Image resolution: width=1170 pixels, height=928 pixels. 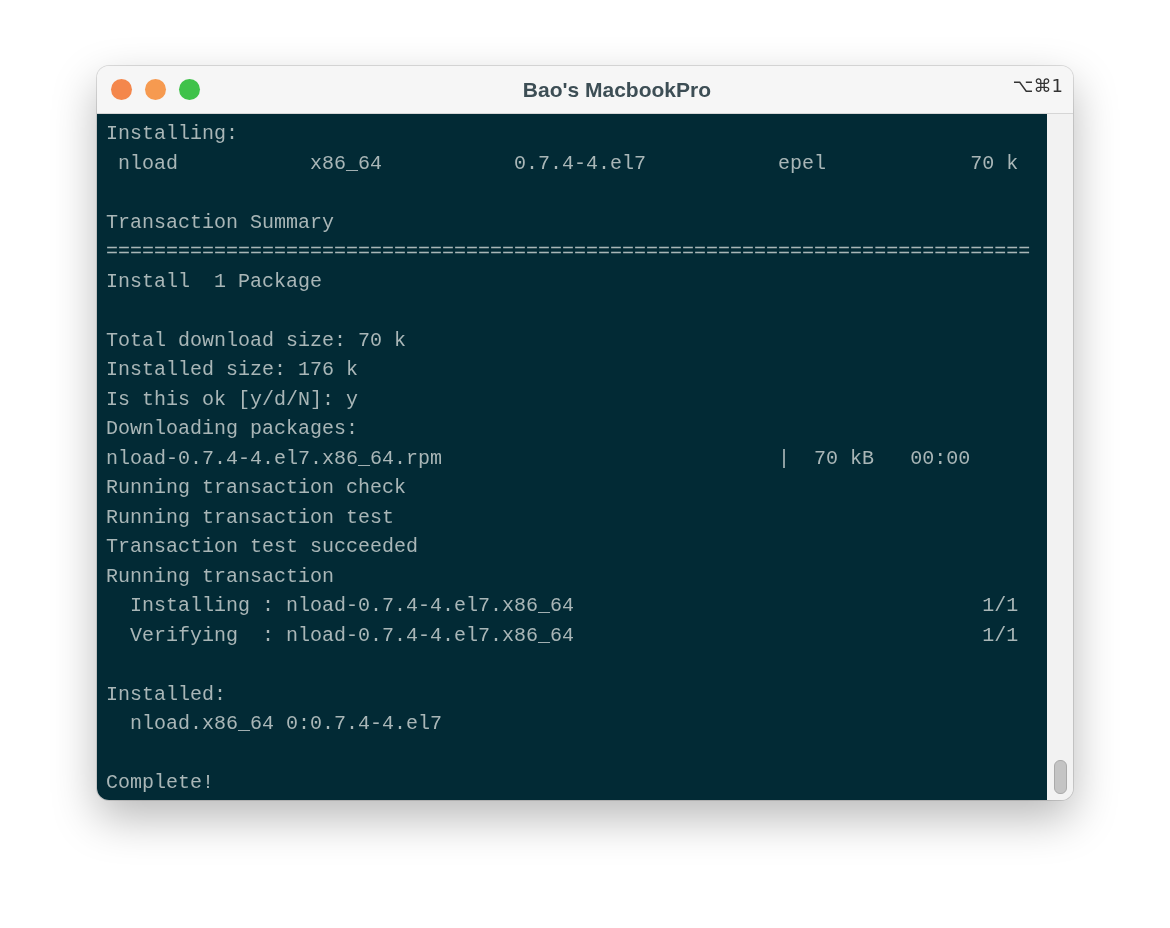 What do you see at coordinates (161, 783) in the screenshot?
I see `terminal-line: Complete!` at bounding box center [161, 783].